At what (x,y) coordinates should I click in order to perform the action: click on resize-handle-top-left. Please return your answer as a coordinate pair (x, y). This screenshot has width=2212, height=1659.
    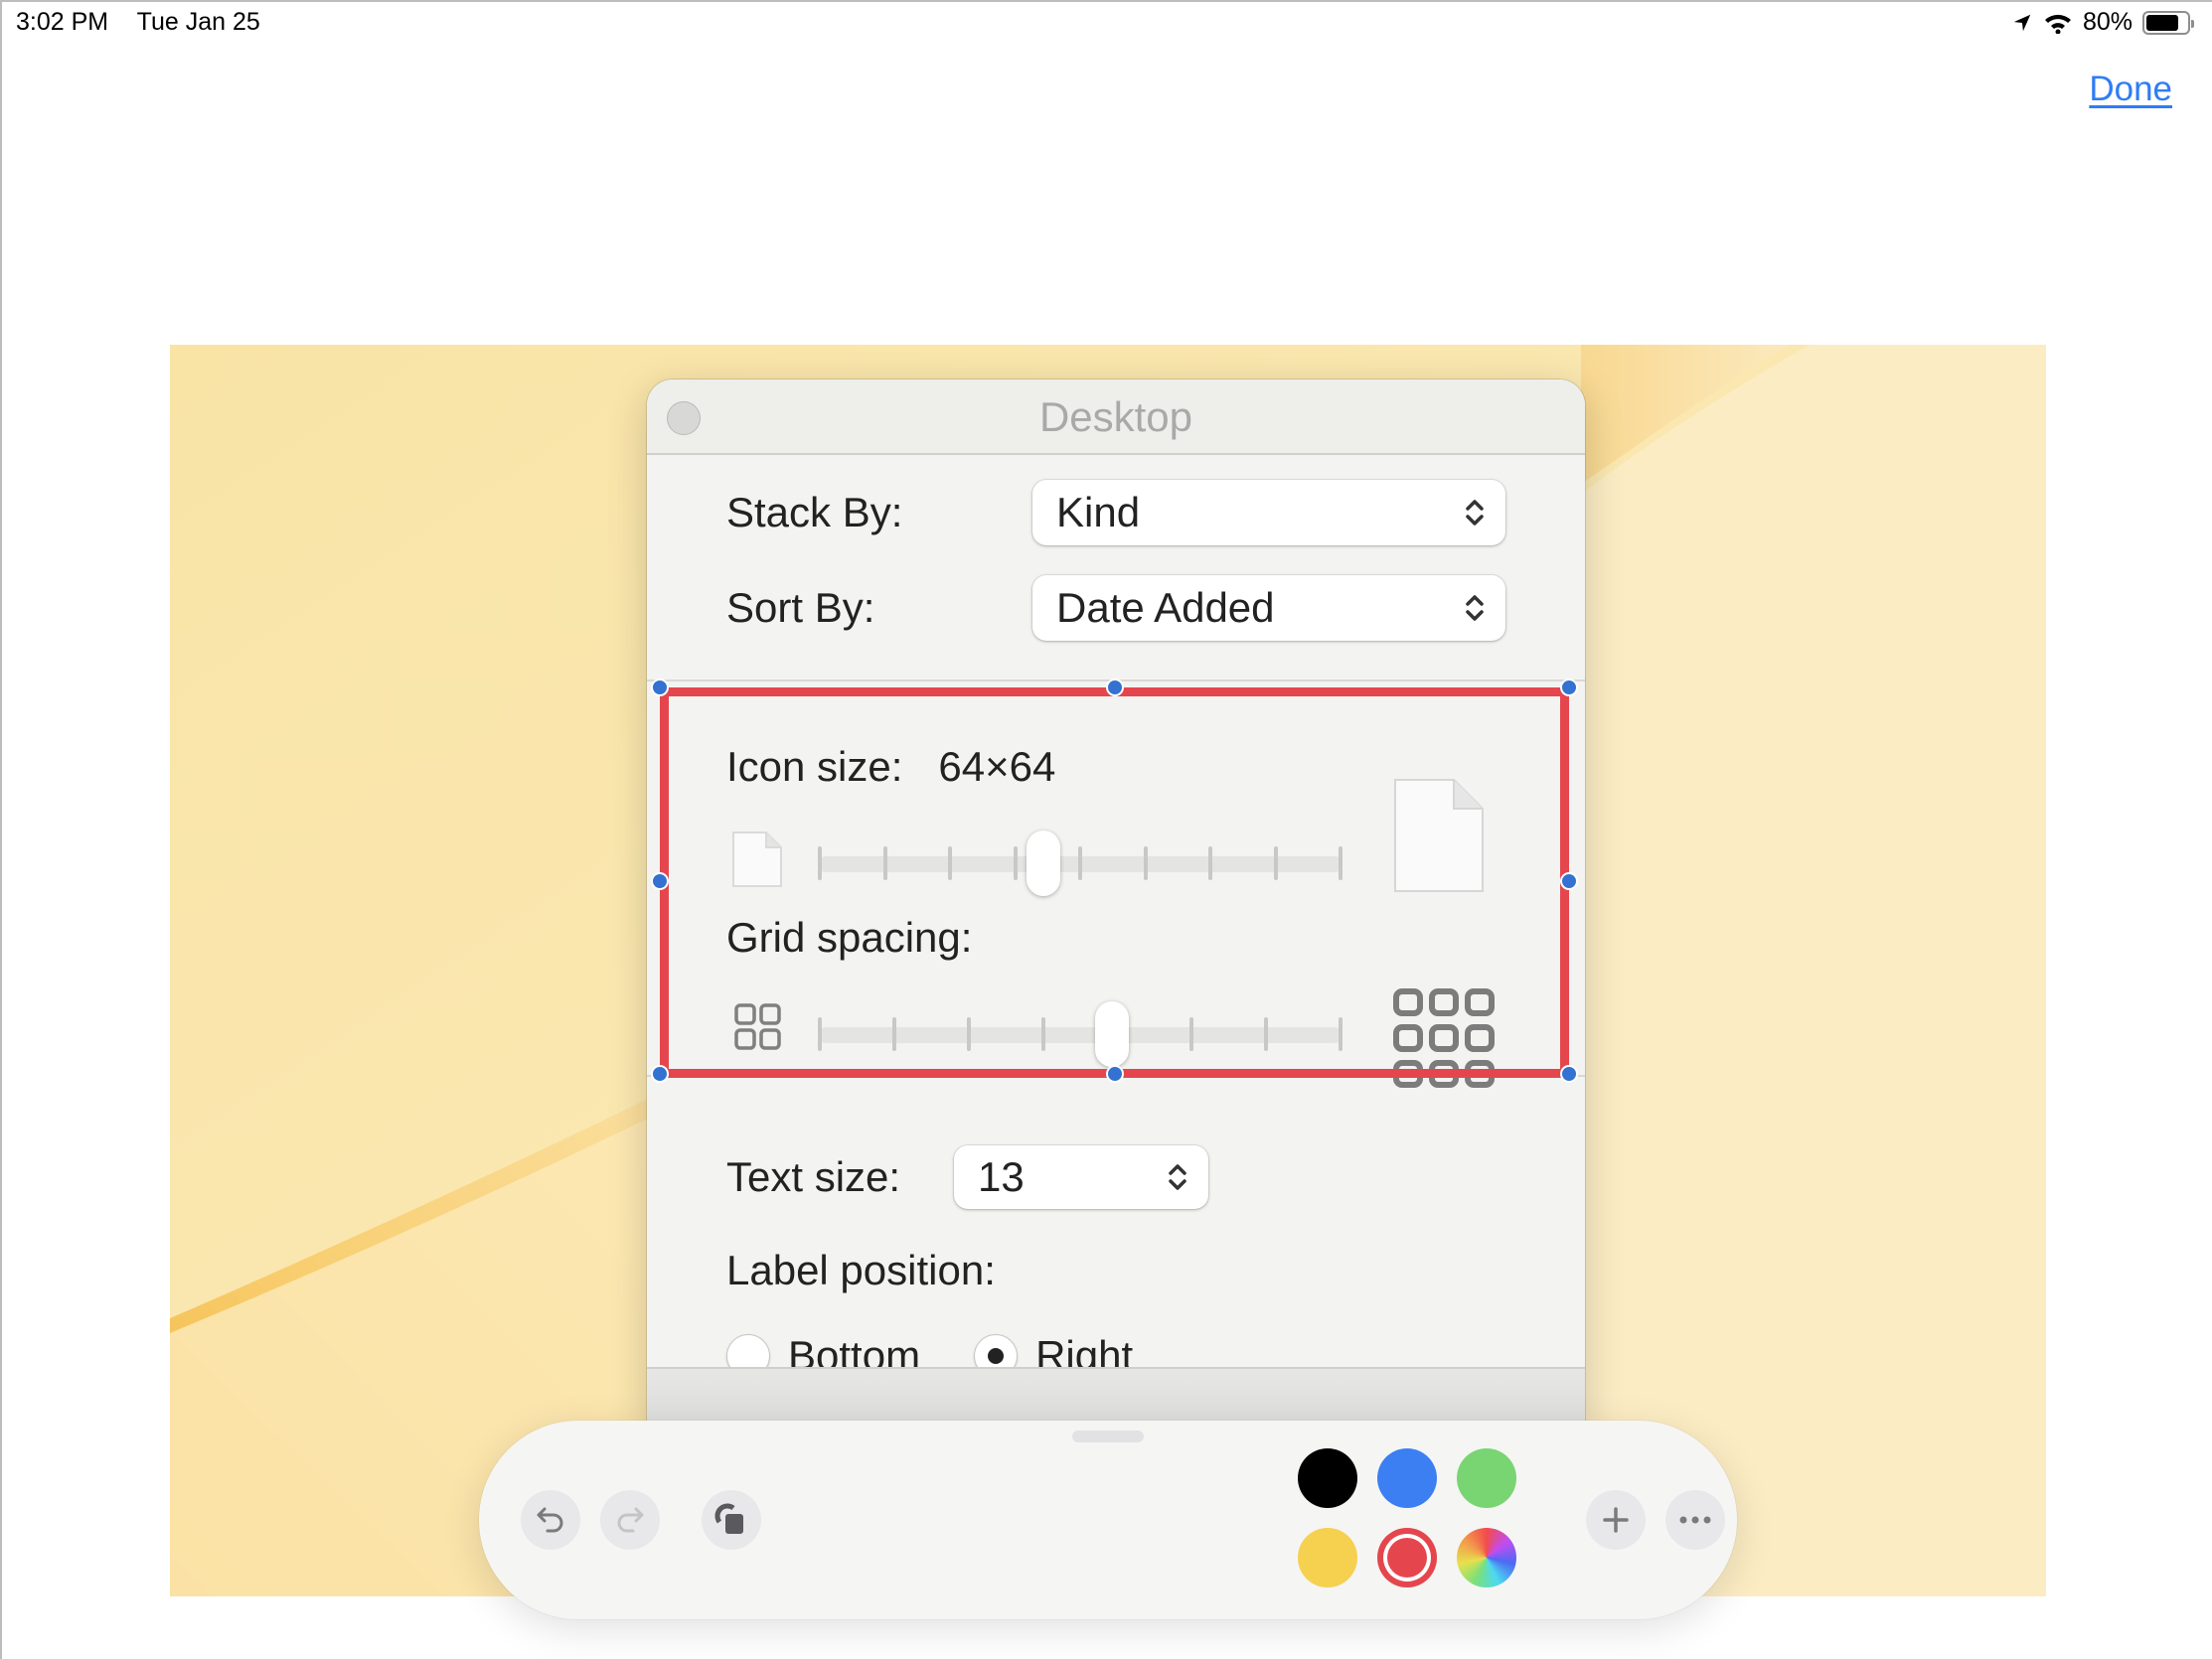
    Looking at the image, I should click on (660, 688).